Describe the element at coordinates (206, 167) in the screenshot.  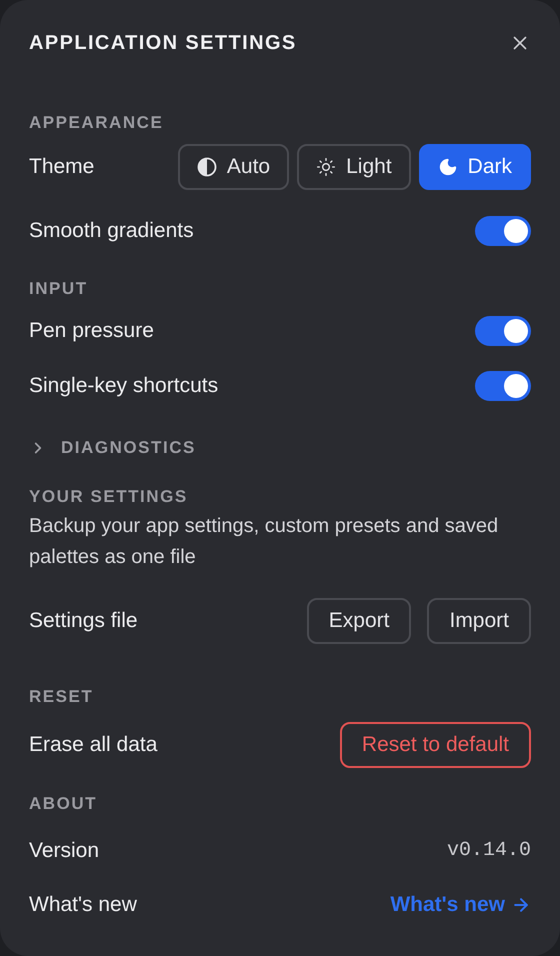
I see `contrast-icon` at that location.